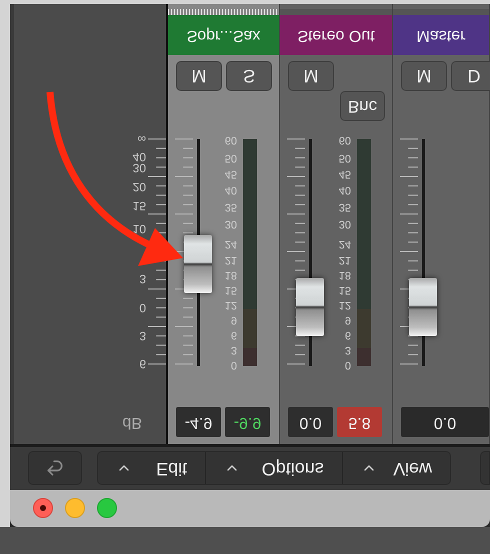  What do you see at coordinates (152, 468) in the screenshot?
I see `menu-button: Edit` at bounding box center [152, 468].